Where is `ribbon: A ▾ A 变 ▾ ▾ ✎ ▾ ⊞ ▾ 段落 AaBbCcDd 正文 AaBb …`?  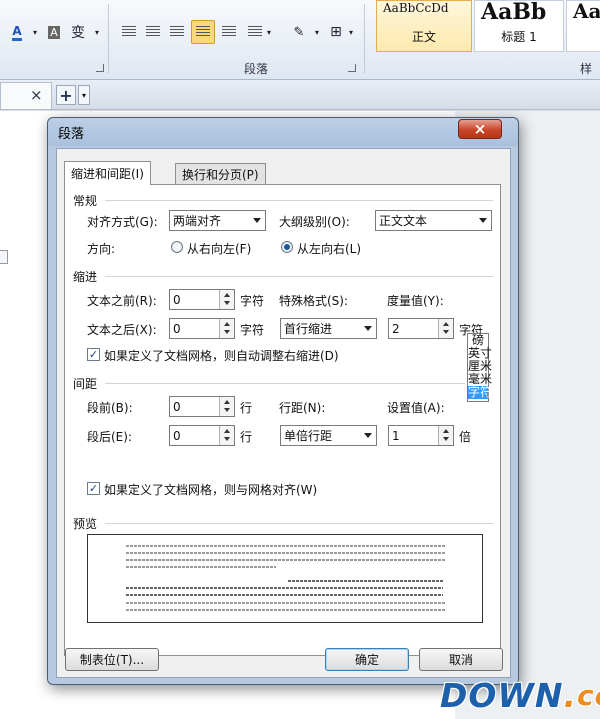
ribbon: A ▾ A 变 ▾ ▾ ✎ ▾ ⊞ ▾ 段落 AaBbCcDd 正文 AaBb … is located at coordinates (300, 46).